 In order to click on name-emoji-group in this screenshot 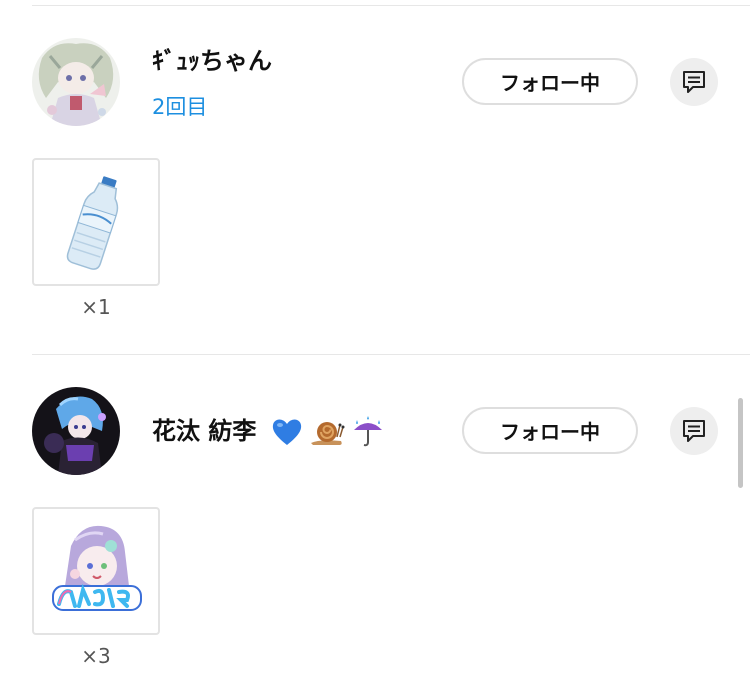, I will do `click(328, 432)`.